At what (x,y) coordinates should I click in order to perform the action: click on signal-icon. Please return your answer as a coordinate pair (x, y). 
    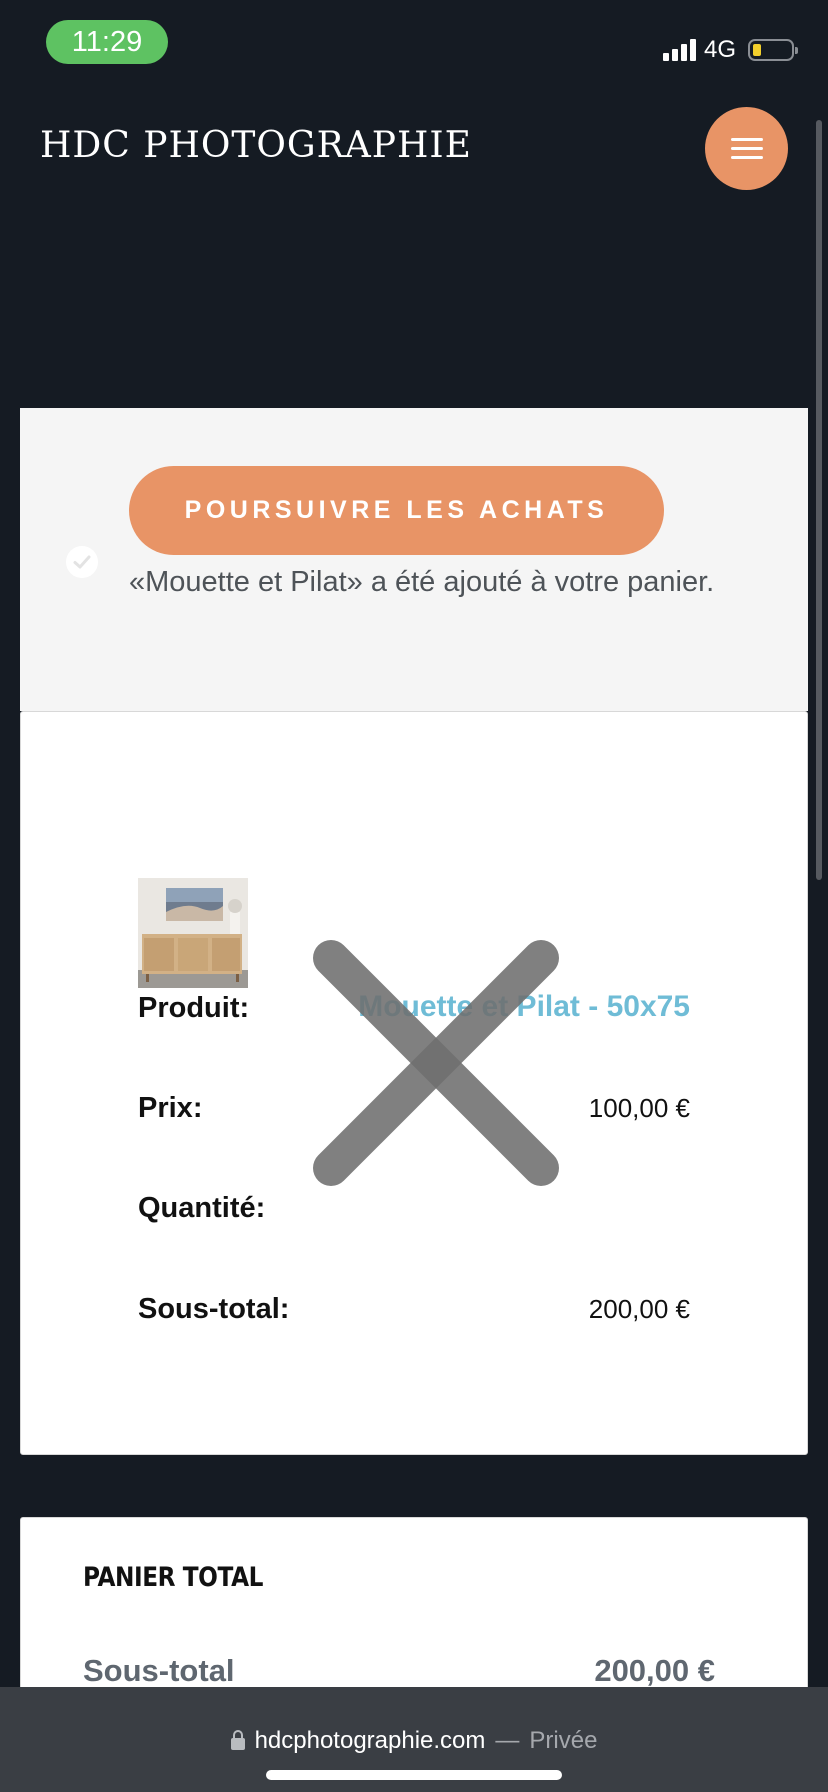
    Looking at the image, I should click on (679, 50).